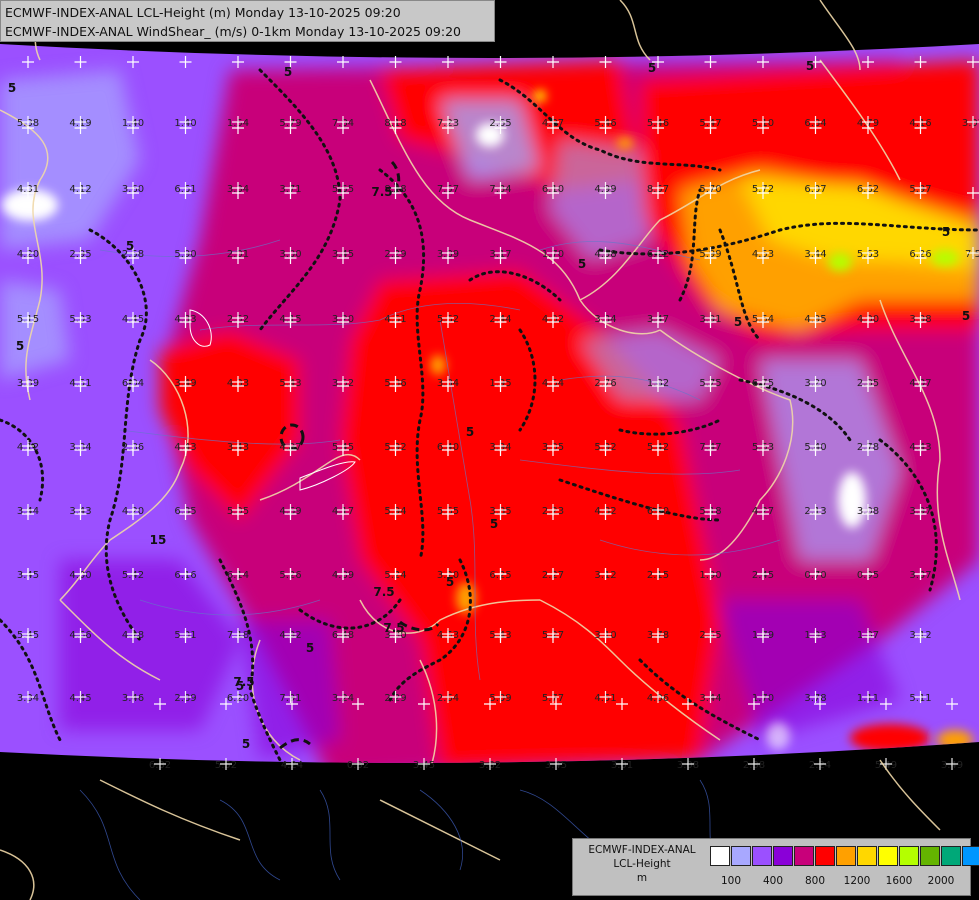 Image resolution: width=979 pixels, height=900 pixels. Describe the element at coordinates (731, 881) in the screenshot. I see `legend-tick-label: 100` at that location.